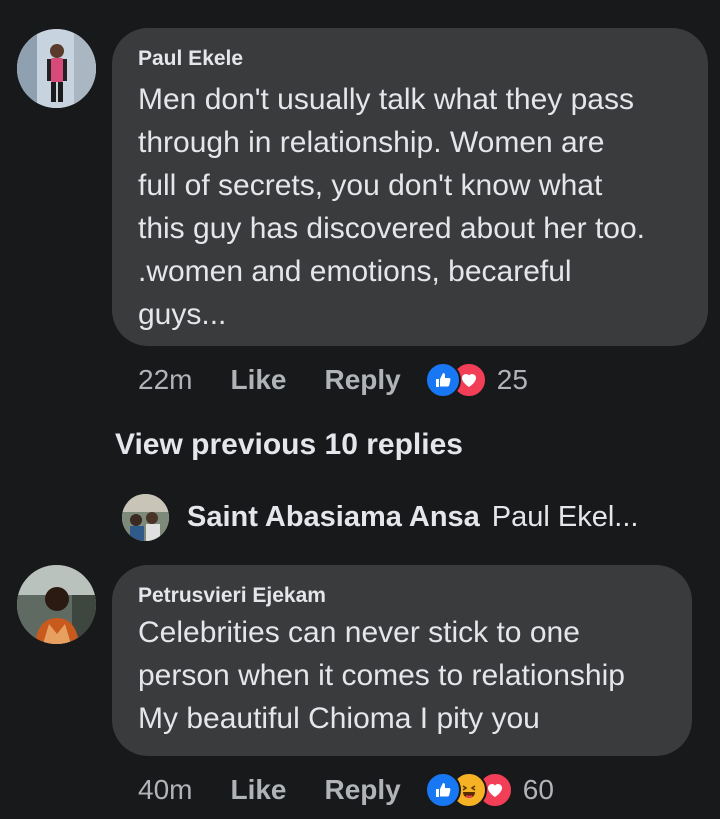 This screenshot has height=819, width=720. Describe the element at coordinates (538, 789) in the screenshot. I see `reaction-count: 60` at that location.